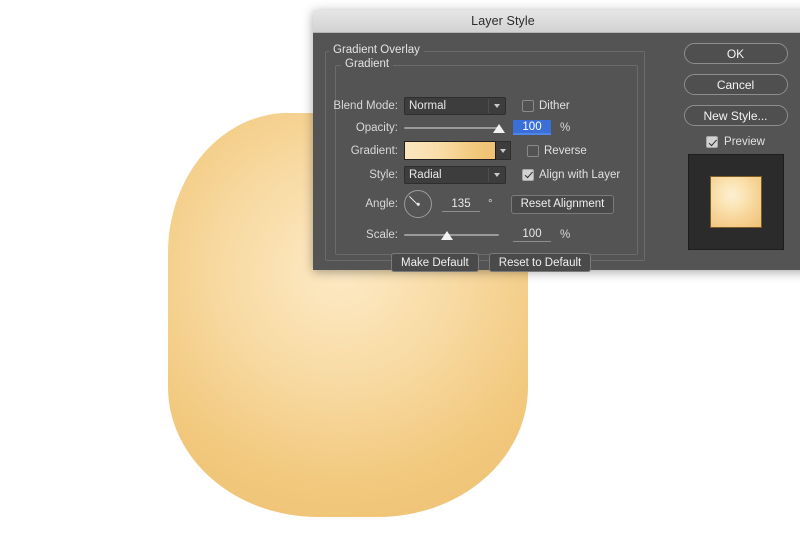  What do you see at coordinates (382, 234) in the screenshot?
I see `scale-label: Scale:` at bounding box center [382, 234].